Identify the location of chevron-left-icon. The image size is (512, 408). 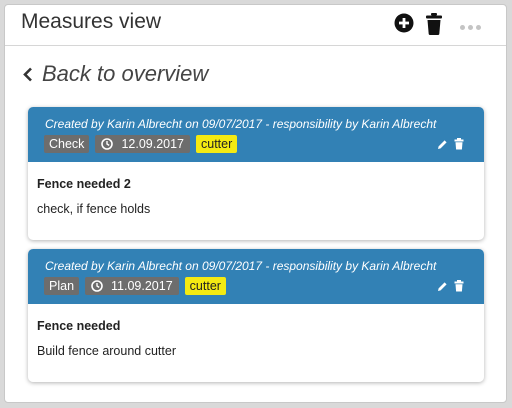
(27, 74).